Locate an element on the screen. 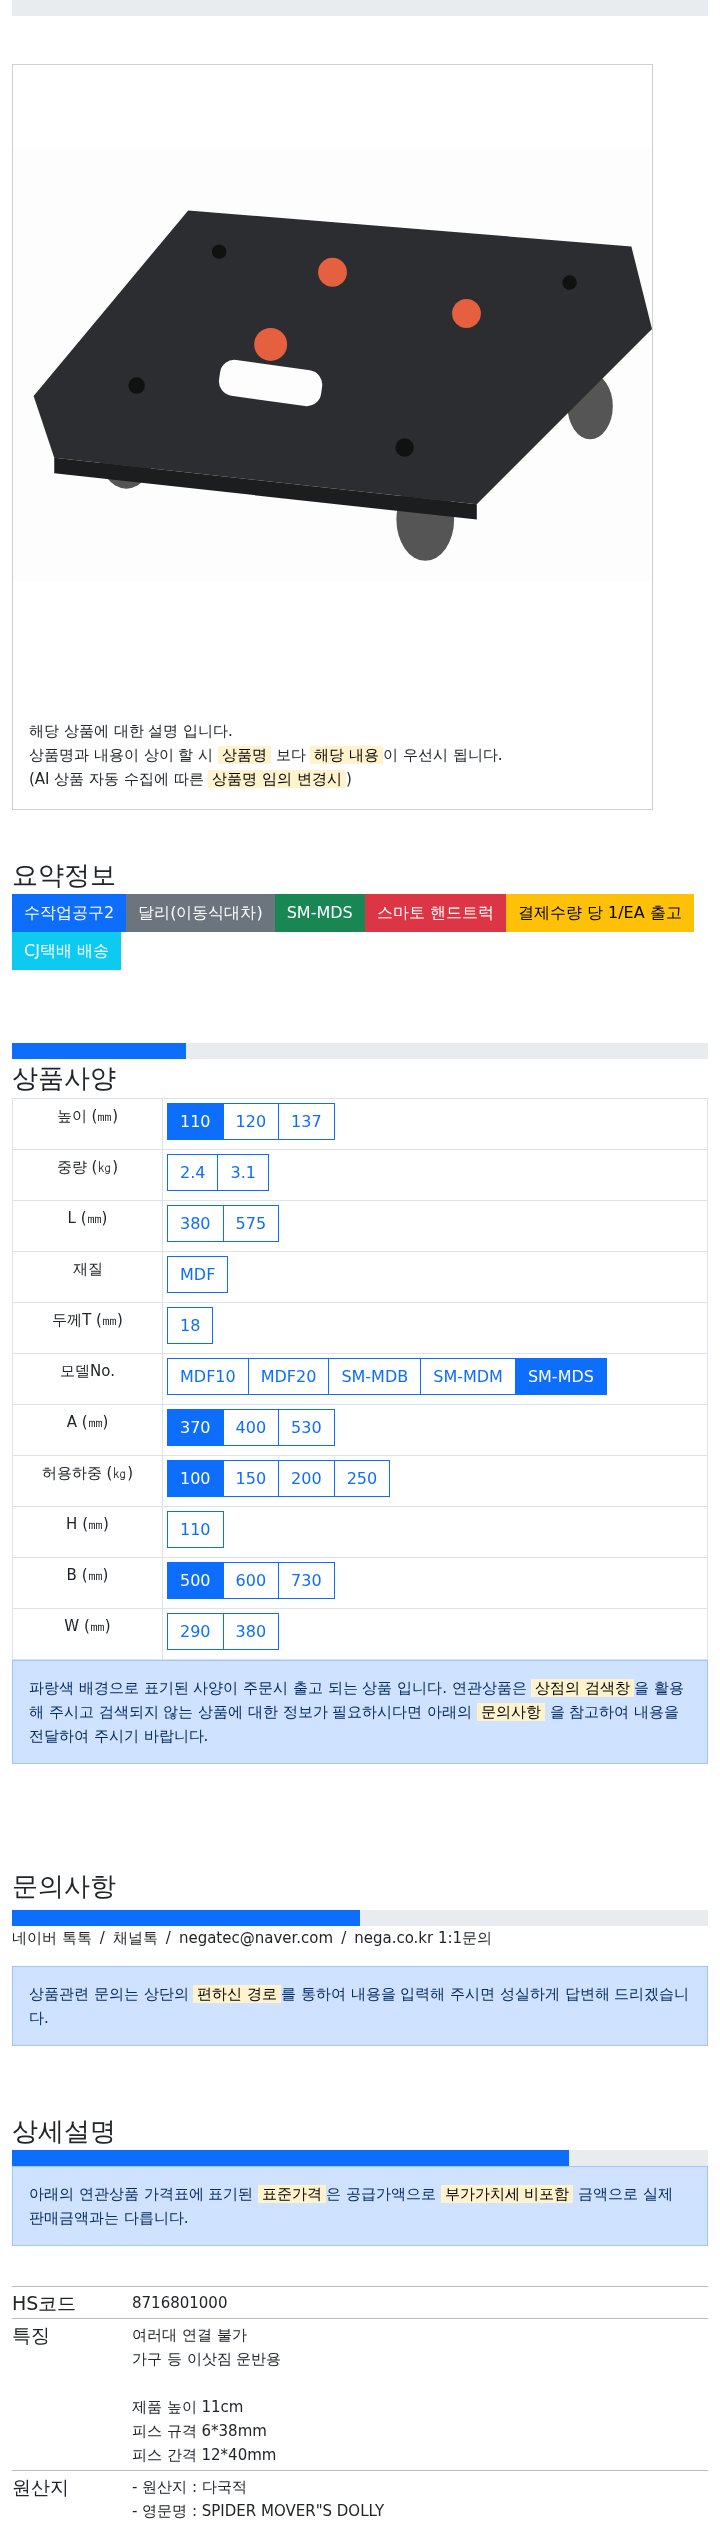 The width and height of the screenshot is (720, 2521). contact-link: nega.co.kr 1:1문의 is located at coordinates (423, 1938).